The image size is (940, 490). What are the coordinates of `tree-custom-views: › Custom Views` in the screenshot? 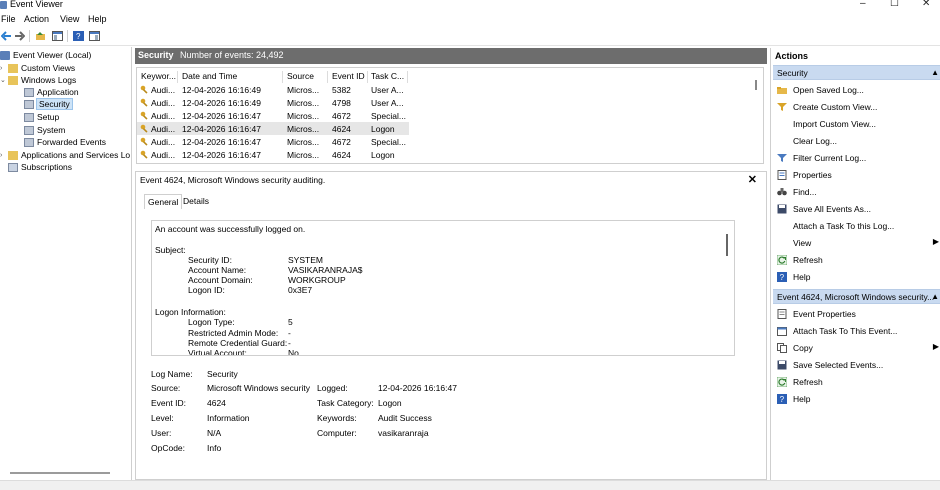 It's located at (37, 68).